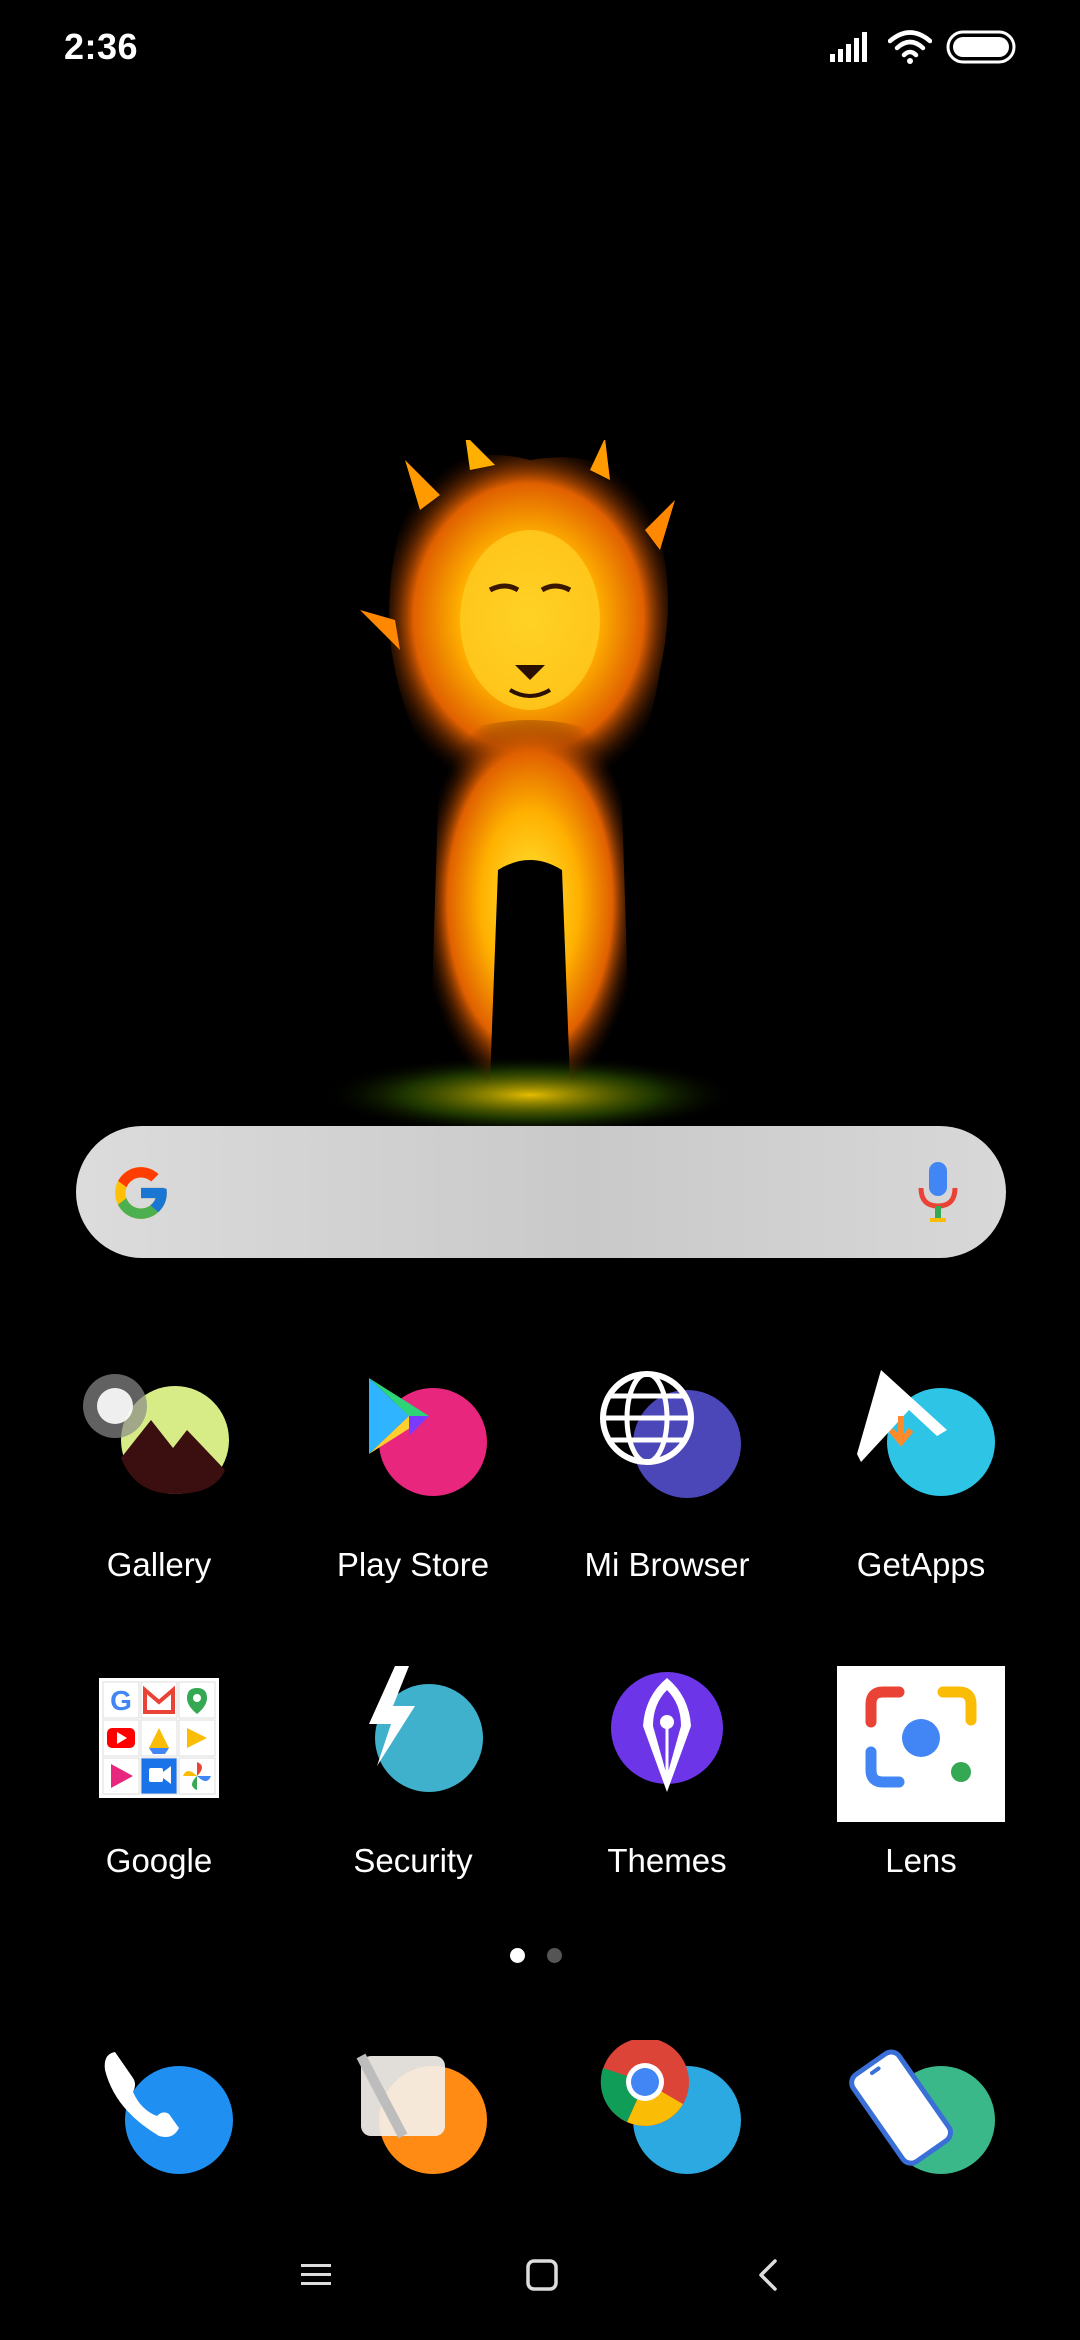 The image size is (1080, 2340). Describe the element at coordinates (667, 1564) in the screenshot. I see `app-label: Mi Browser` at that location.